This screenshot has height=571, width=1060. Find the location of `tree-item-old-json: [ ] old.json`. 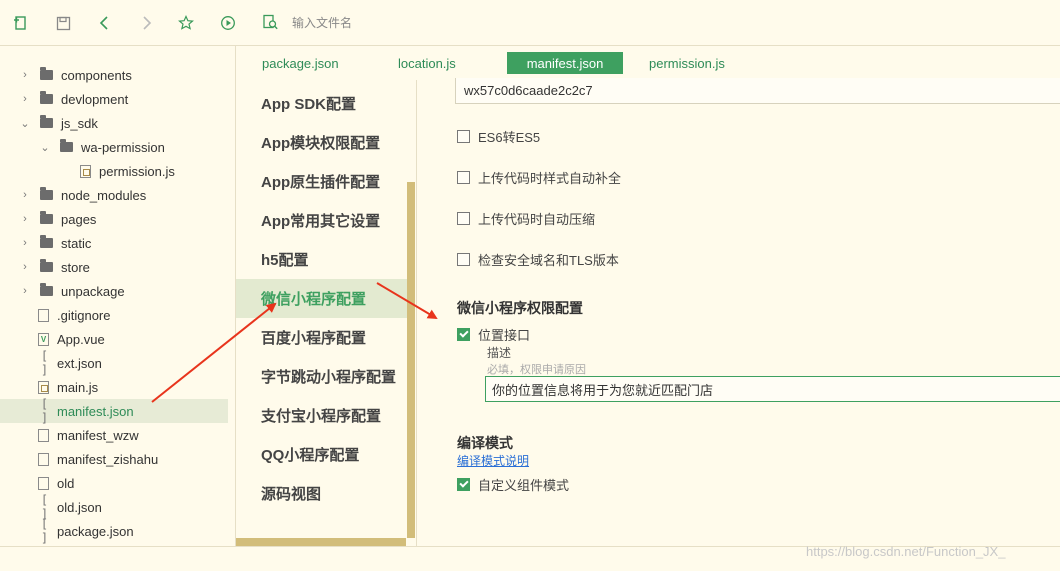

tree-item-old-json: [ ] old.json is located at coordinates (114, 507).